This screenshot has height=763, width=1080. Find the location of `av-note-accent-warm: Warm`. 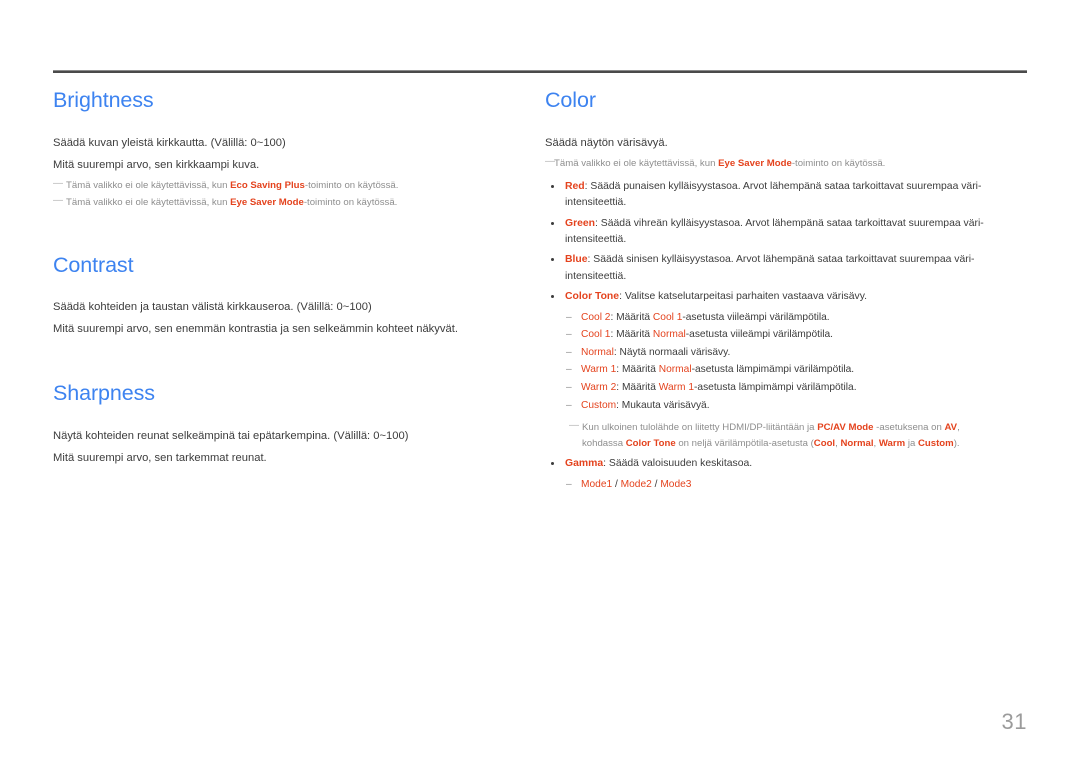

av-note-accent-warm: Warm is located at coordinates (892, 443).